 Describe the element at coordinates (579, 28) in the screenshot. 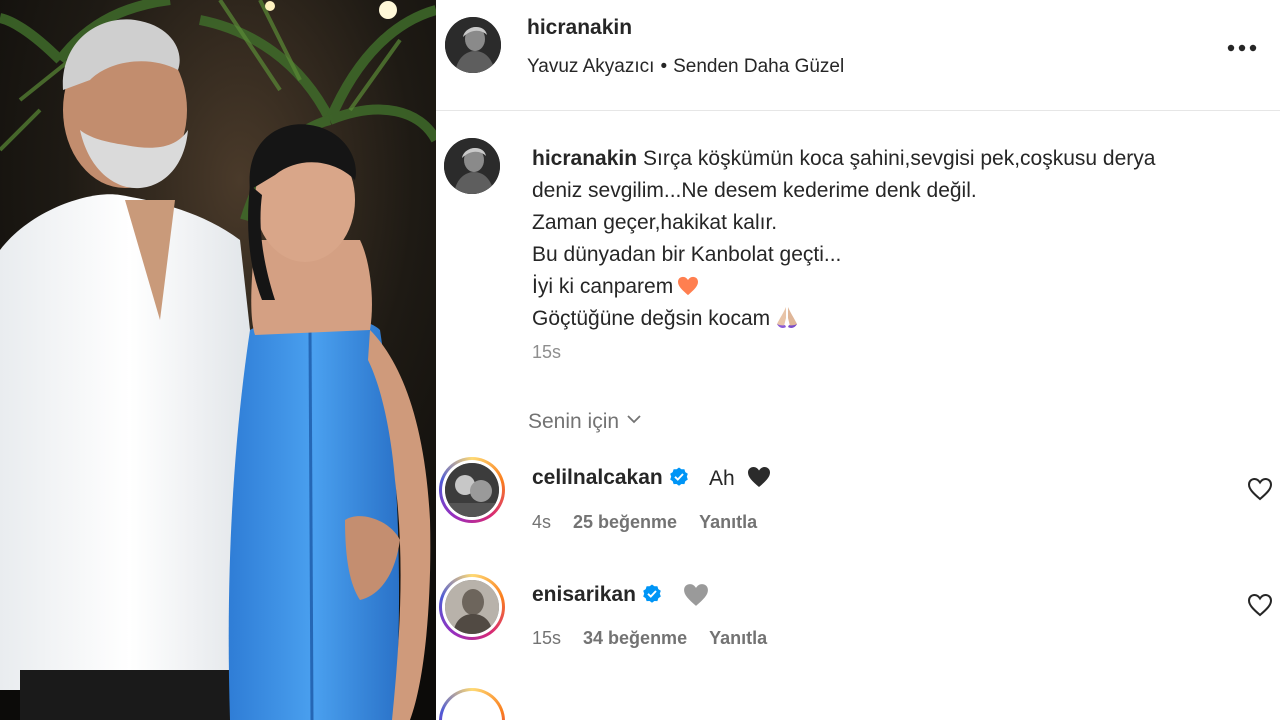

I see `author-username: hicranakin` at that location.